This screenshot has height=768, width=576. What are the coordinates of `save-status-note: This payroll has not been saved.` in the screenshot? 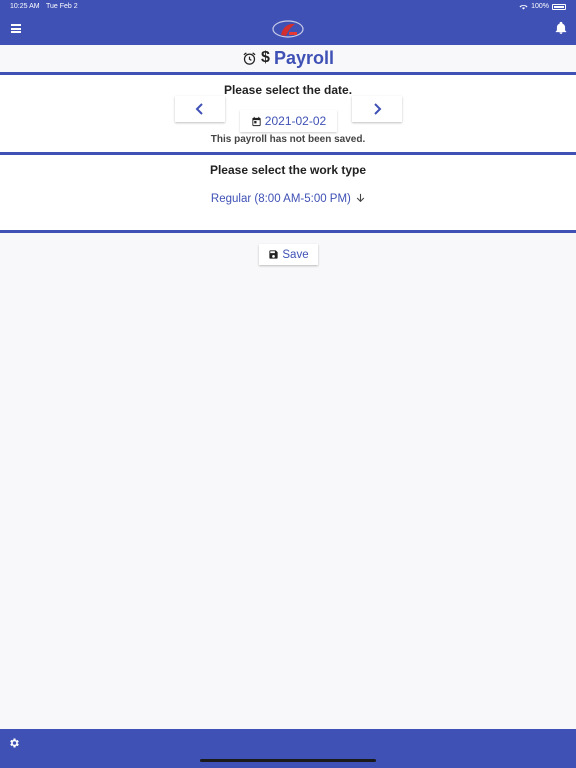 It's located at (288, 139).